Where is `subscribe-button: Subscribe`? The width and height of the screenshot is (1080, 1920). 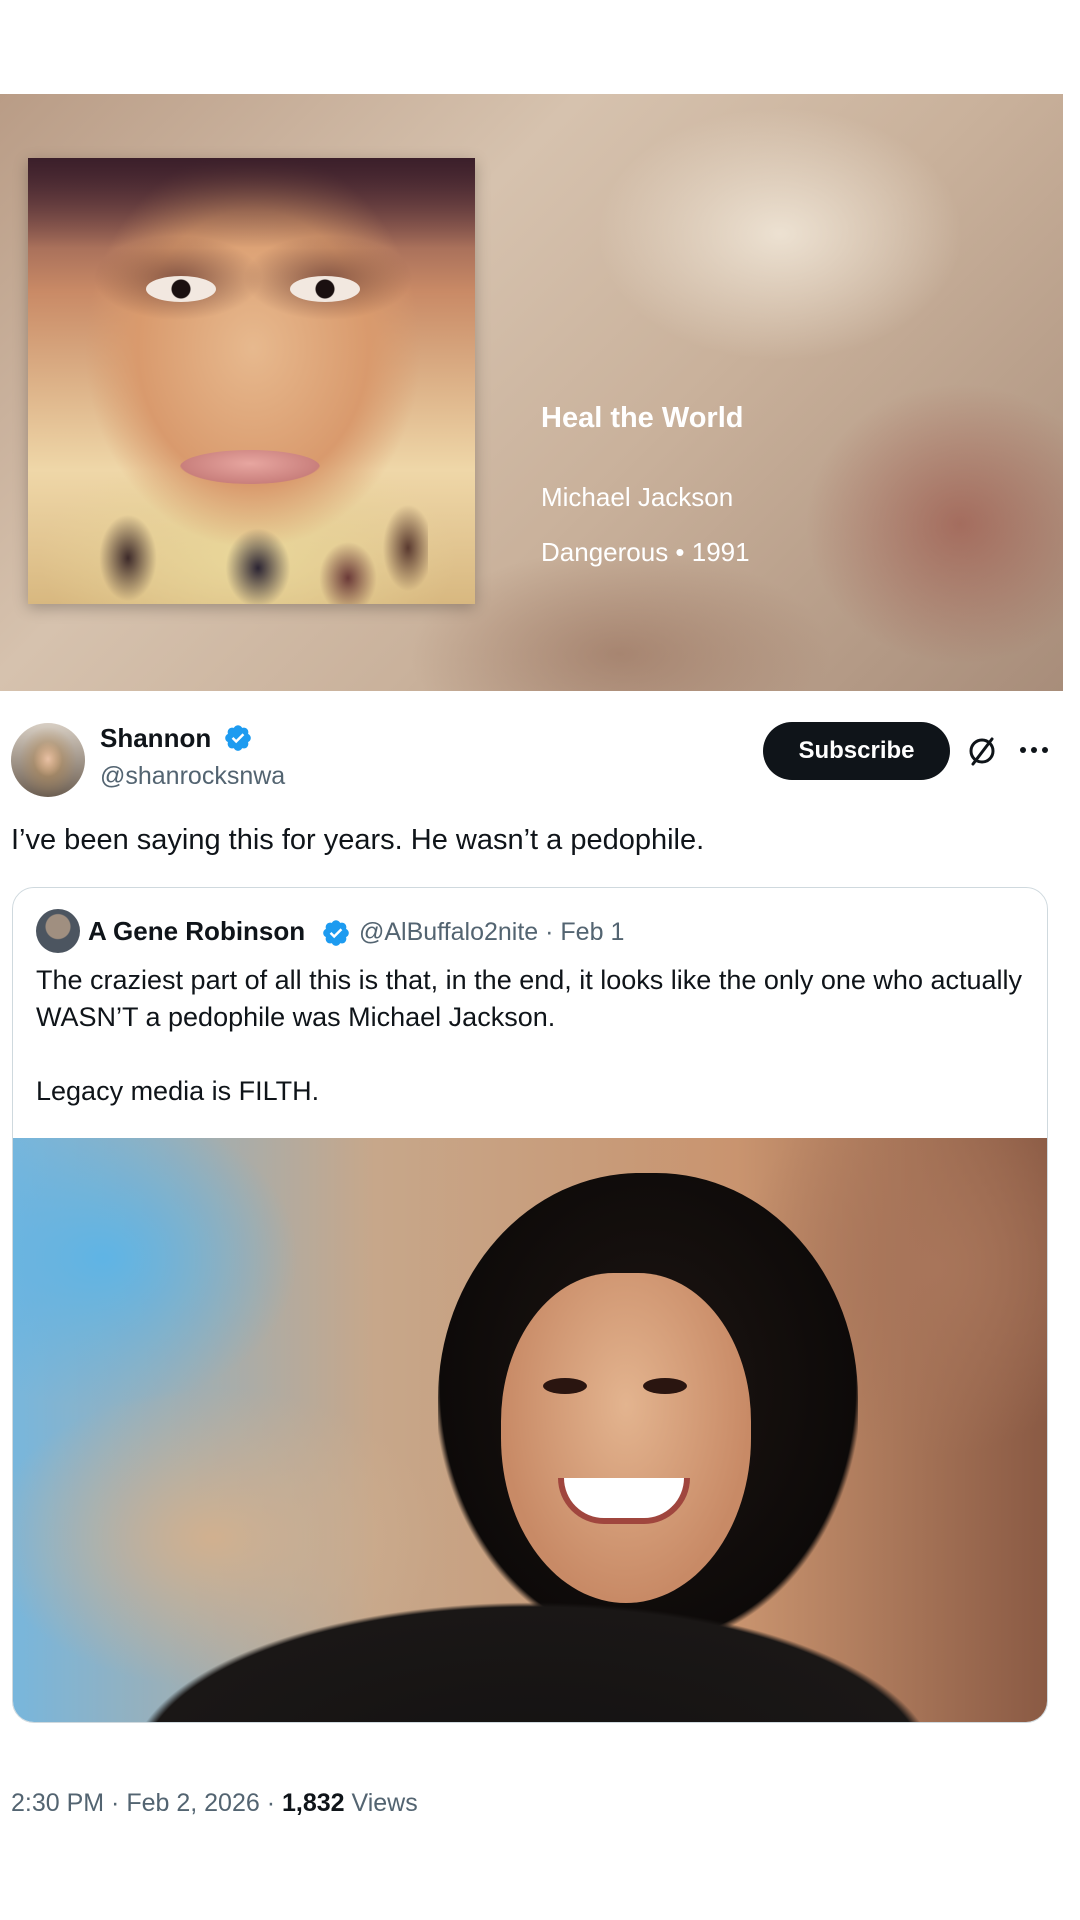
subscribe-button: Subscribe is located at coordinates (856, 751).